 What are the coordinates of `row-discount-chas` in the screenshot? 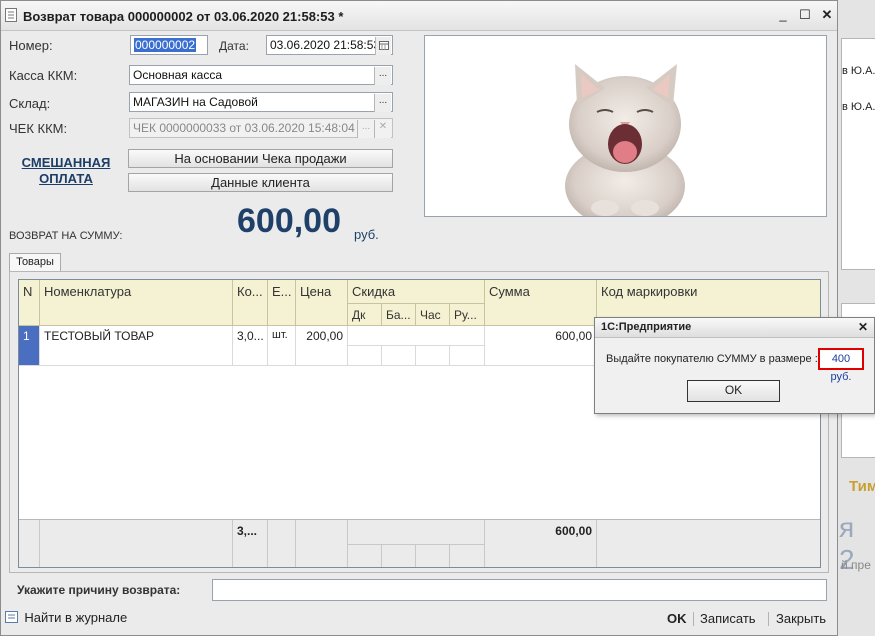 It's located at (433, 356).